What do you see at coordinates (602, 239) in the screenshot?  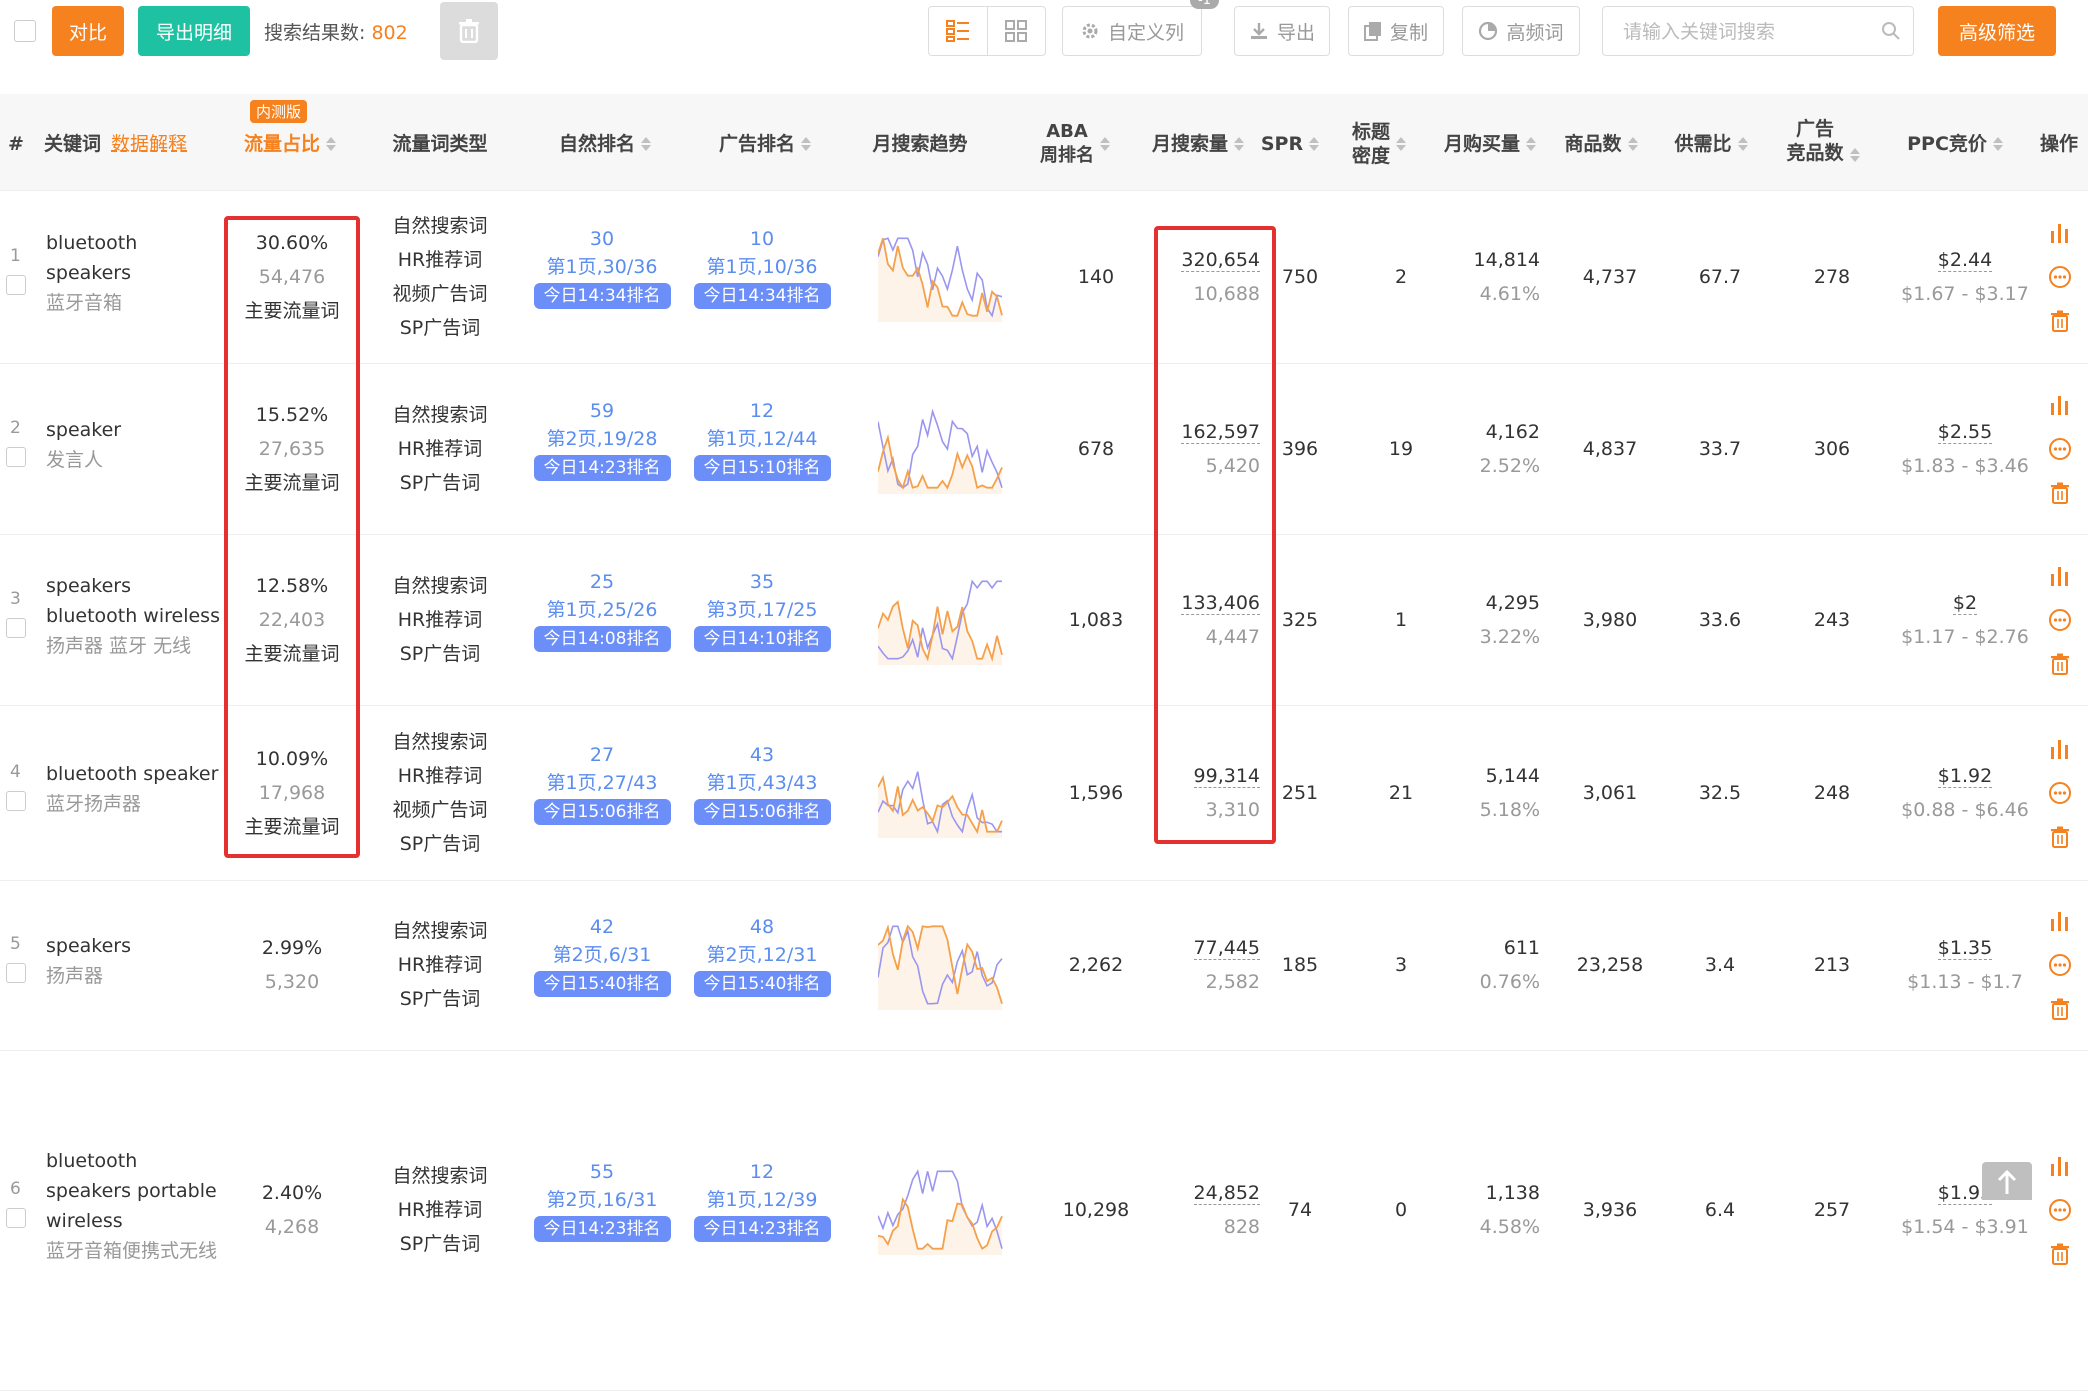 I see `organic-rank-number: 30` at bounding box center [602, 239].